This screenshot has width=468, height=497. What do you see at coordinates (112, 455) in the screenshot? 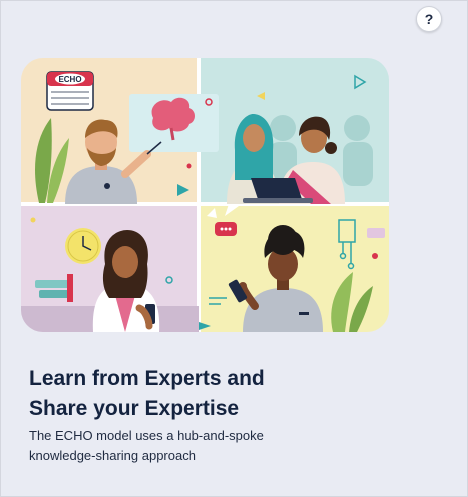
I see `page-description-line-2: knowledge-sharing approach` at bounding box center [112, 455].